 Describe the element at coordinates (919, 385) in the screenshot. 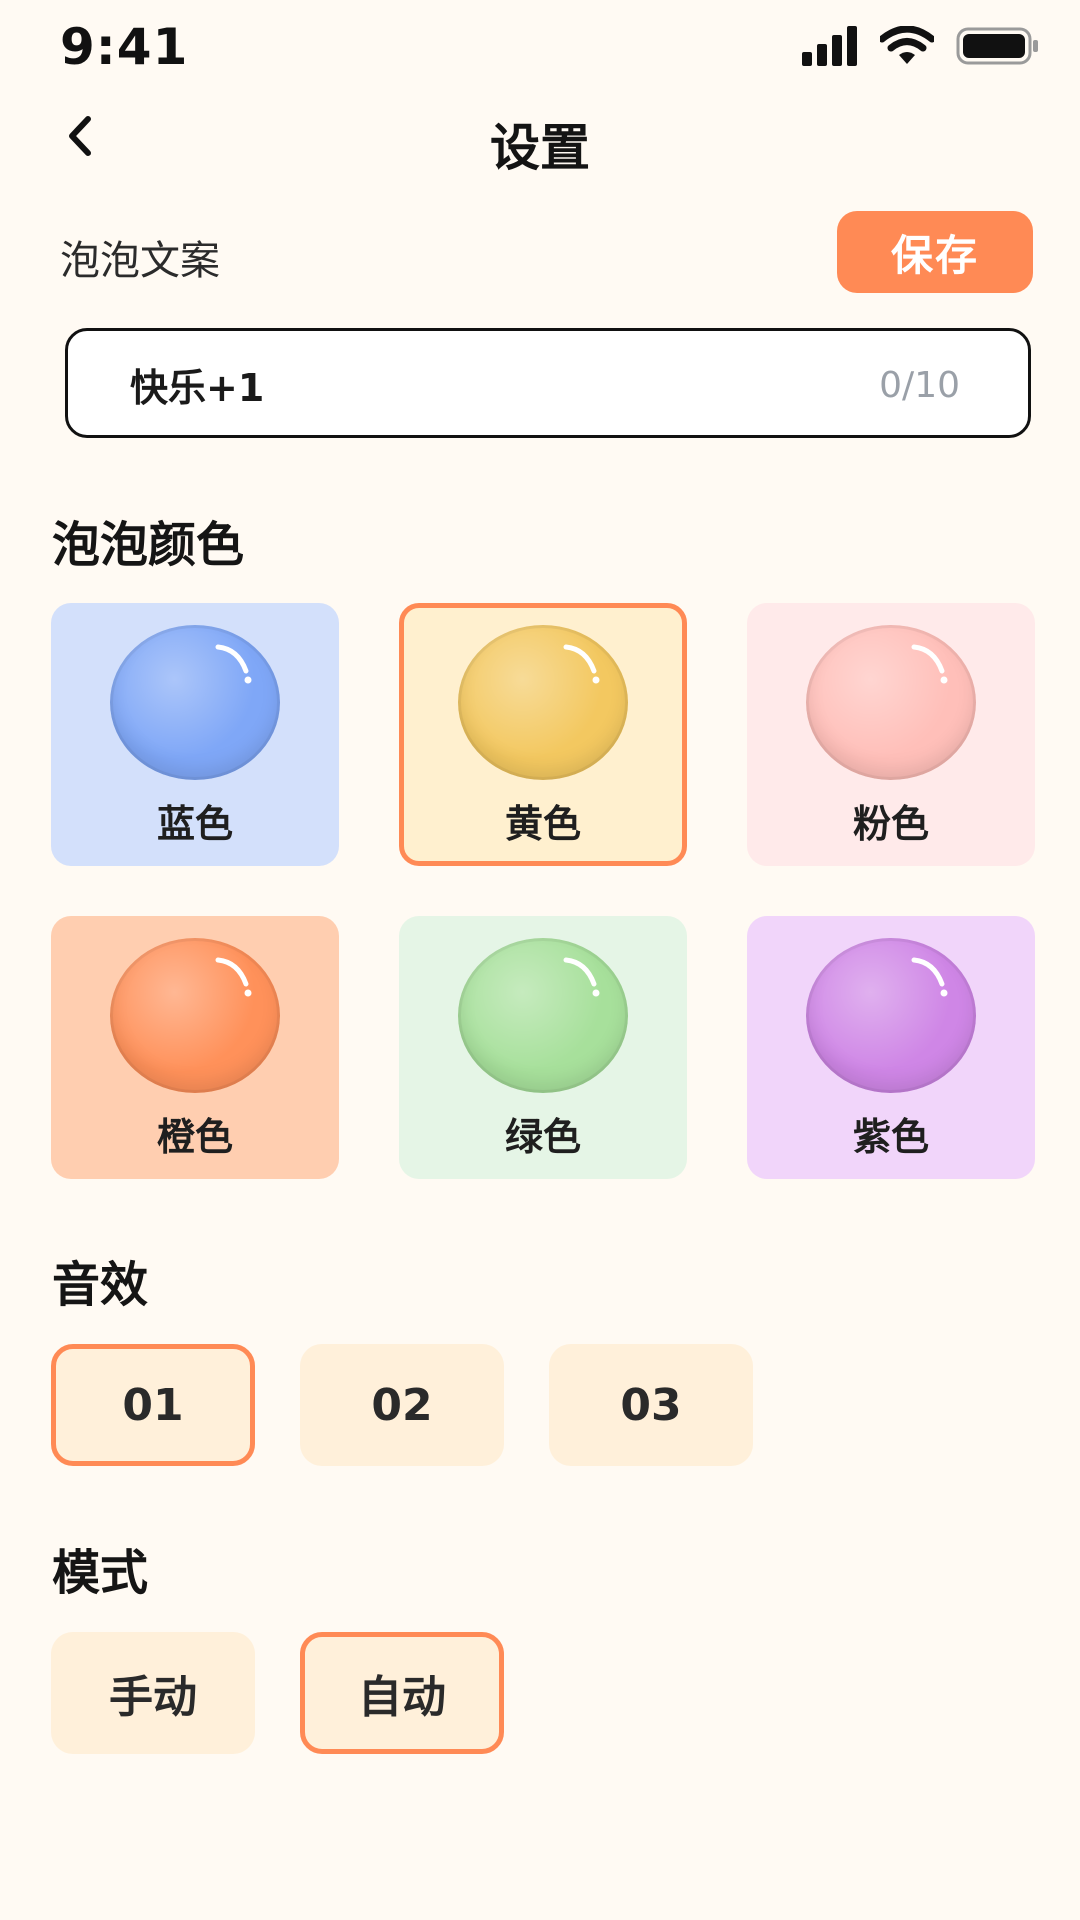

I see `character-counter: 0/10` at that location.